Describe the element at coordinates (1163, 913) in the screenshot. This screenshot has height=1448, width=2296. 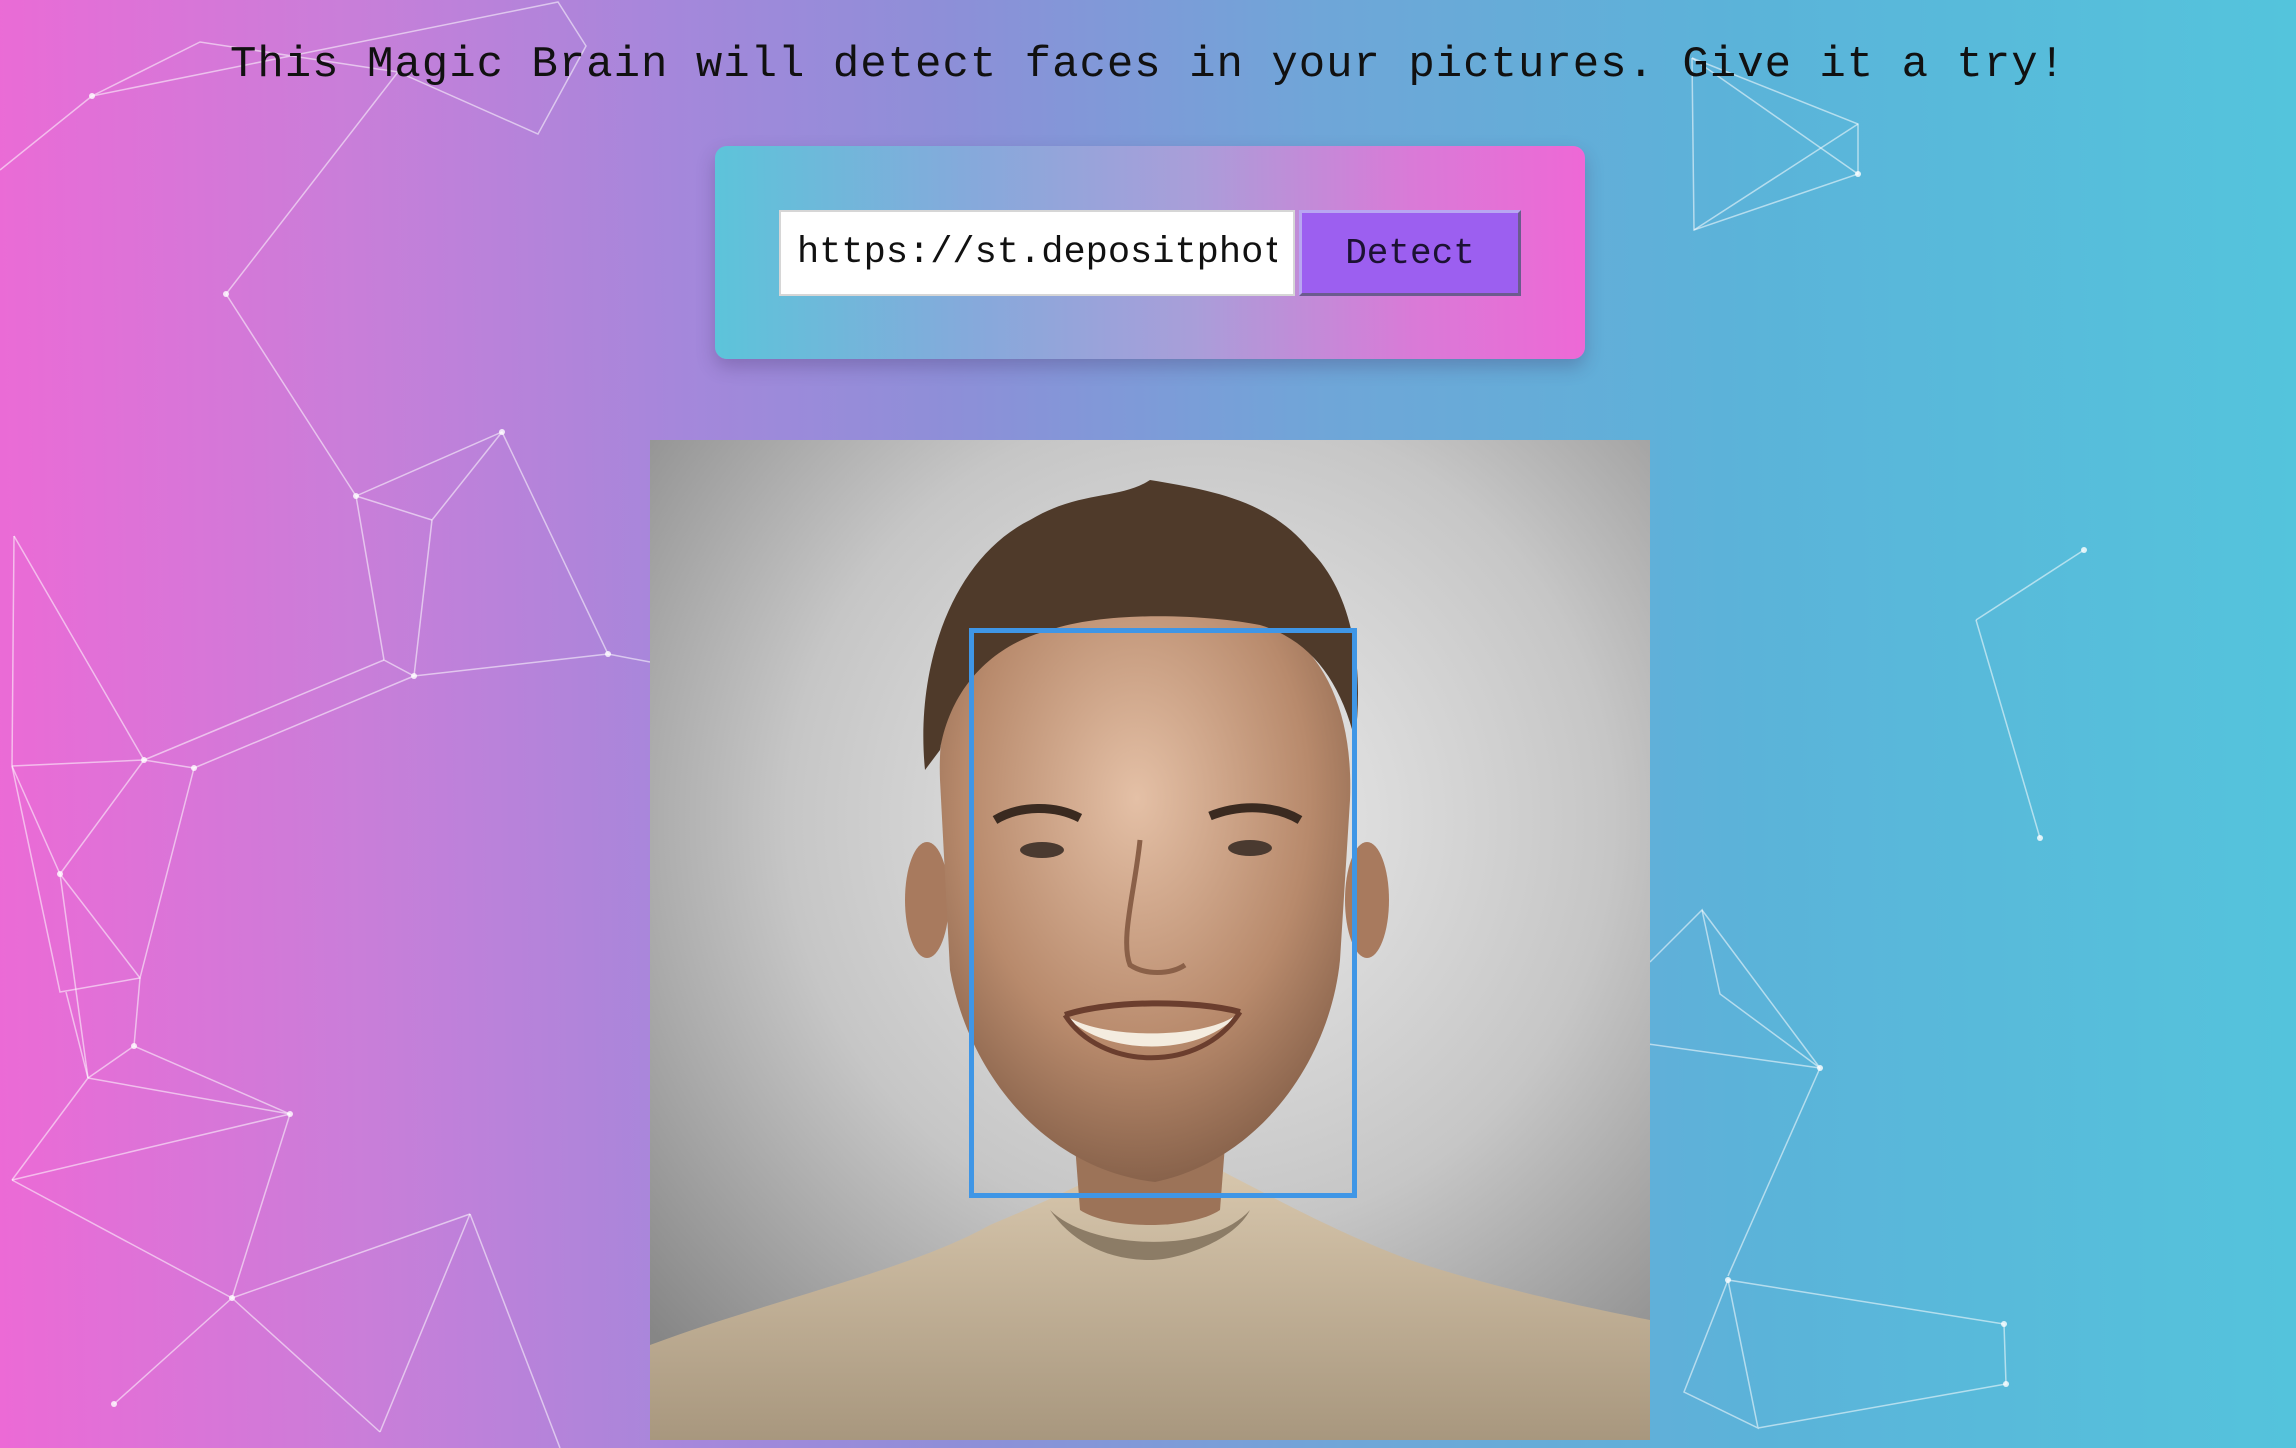
I see `face-bounding-box` at that location.